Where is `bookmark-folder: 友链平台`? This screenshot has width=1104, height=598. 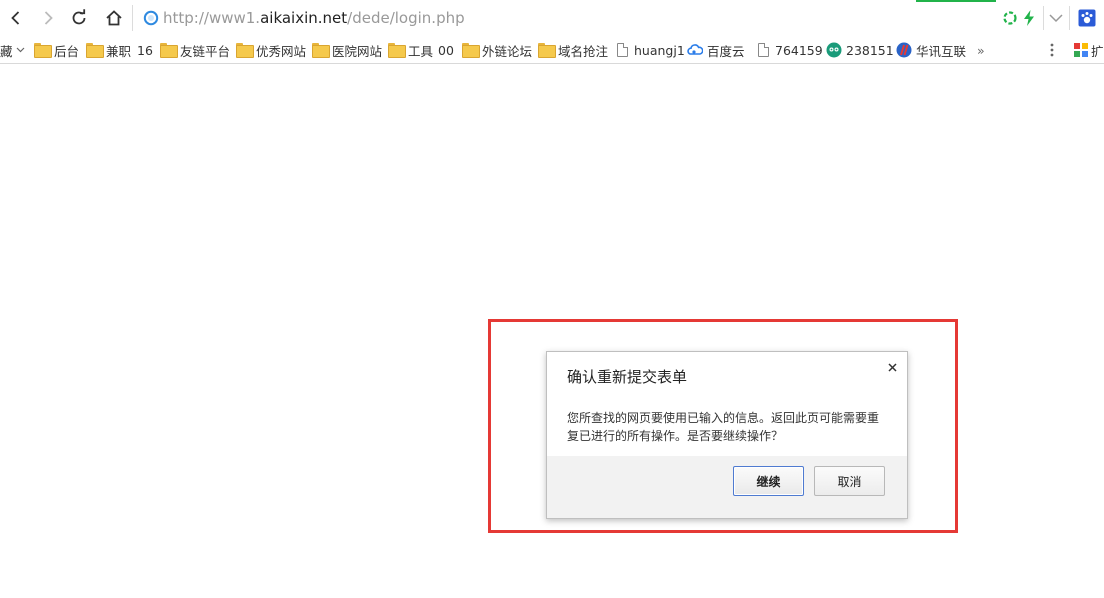
bookmark-folder: 友链平台 is located at coordinates (195, 50).